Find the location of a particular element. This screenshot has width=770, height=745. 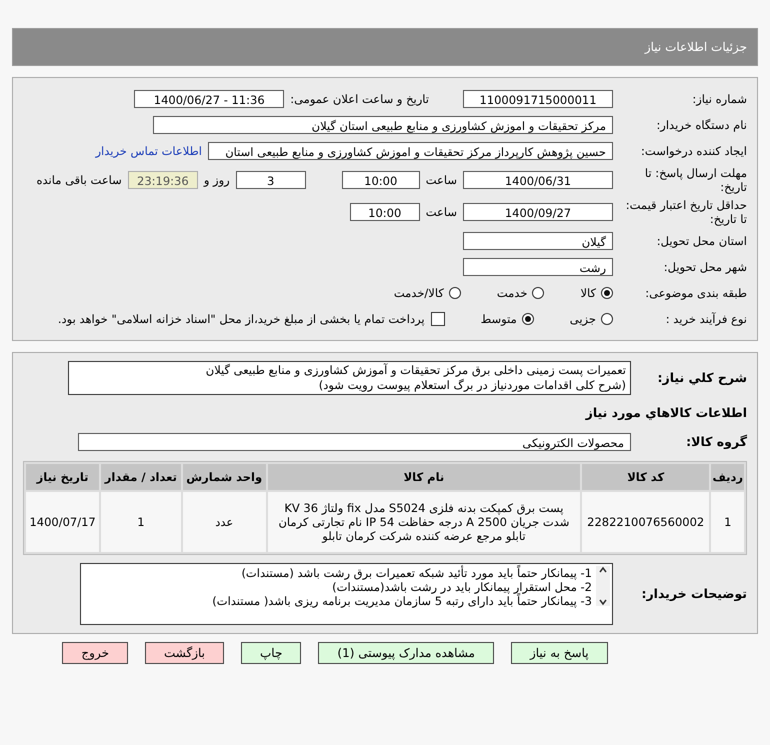

date-field: 1400/06/31 is located at coordinates (538, 180).